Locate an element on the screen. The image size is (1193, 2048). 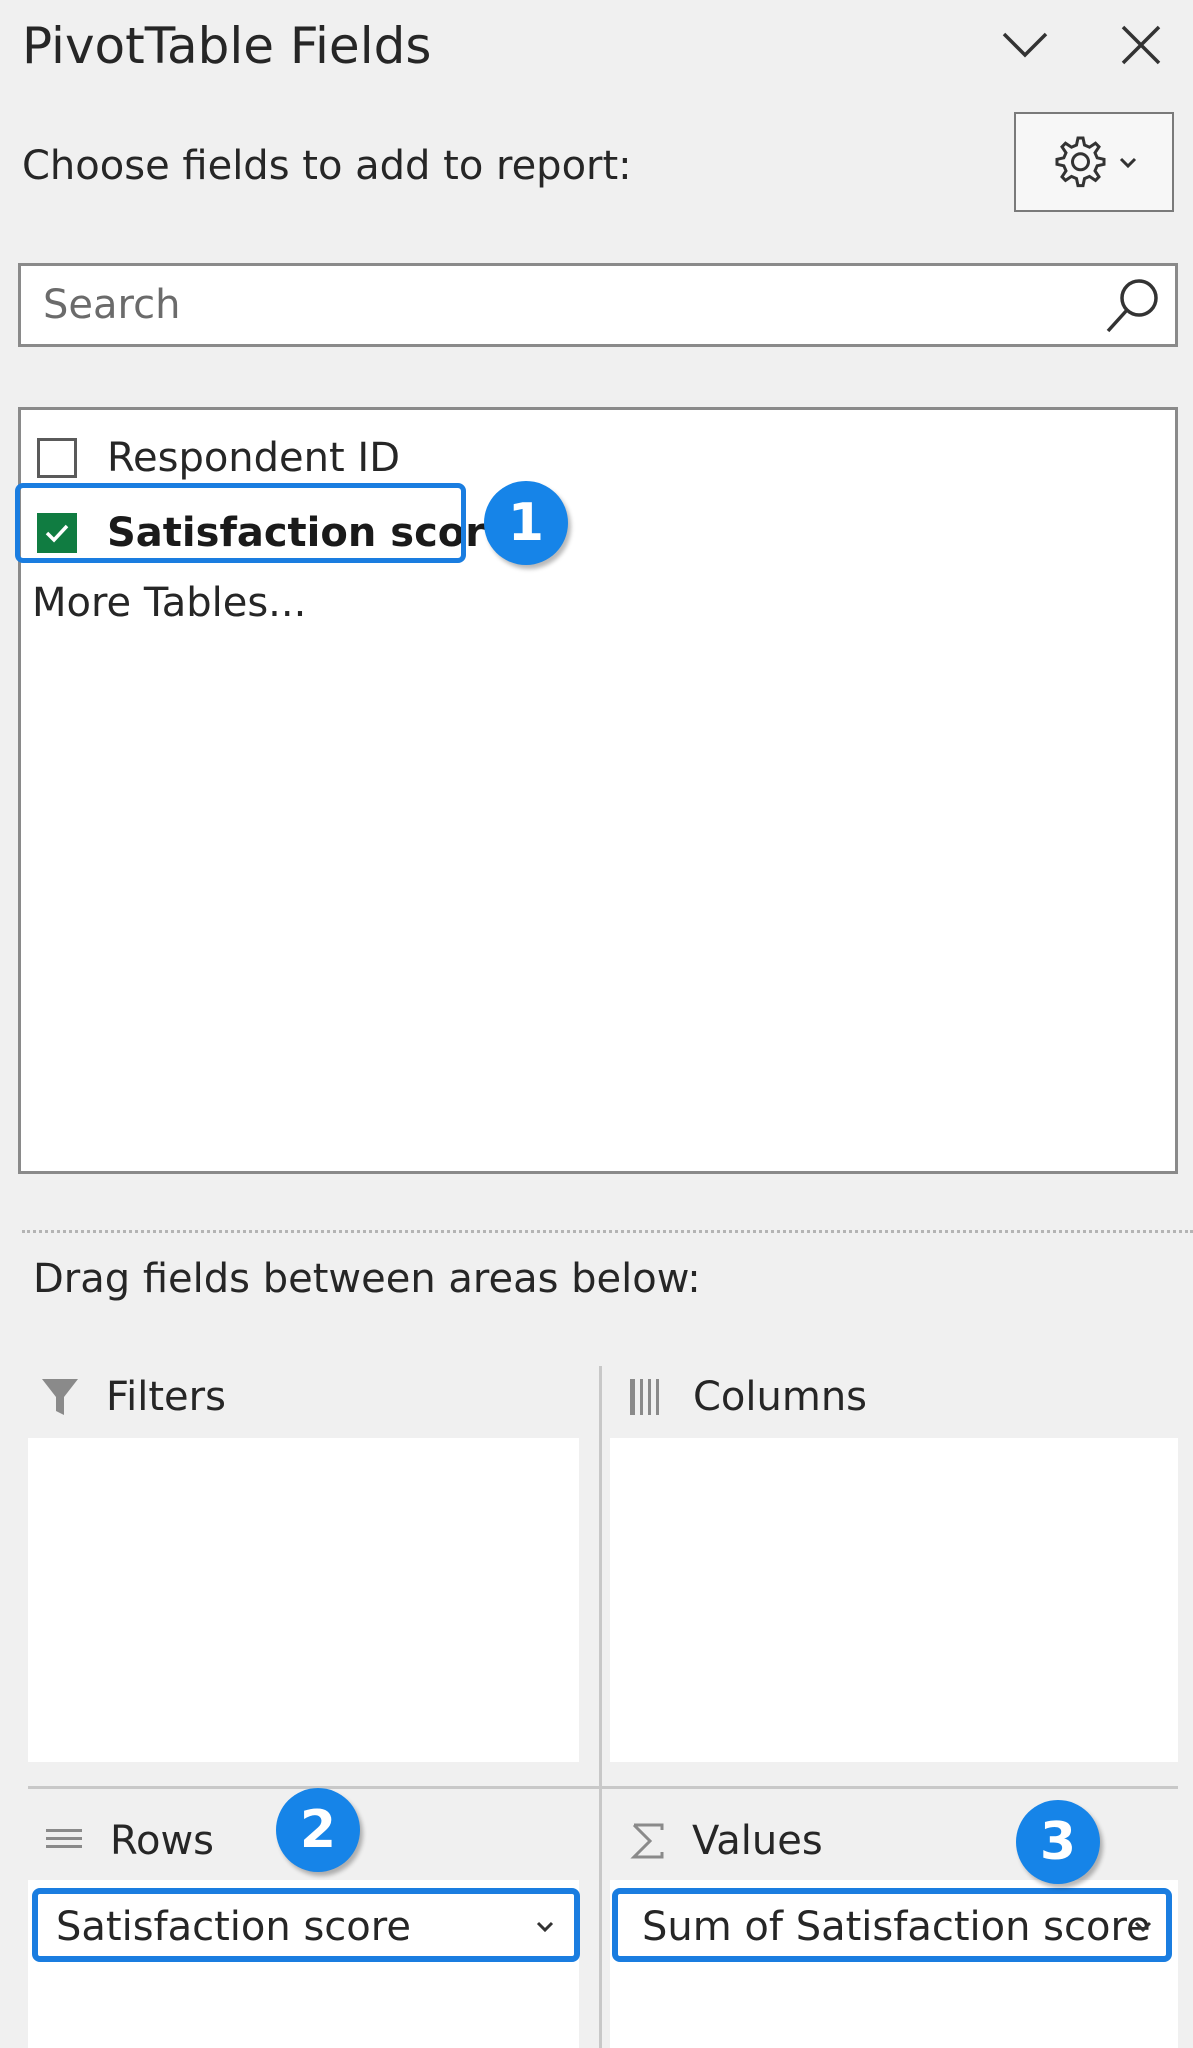
rows-label: Rows is located at coordinates (162, 1841).